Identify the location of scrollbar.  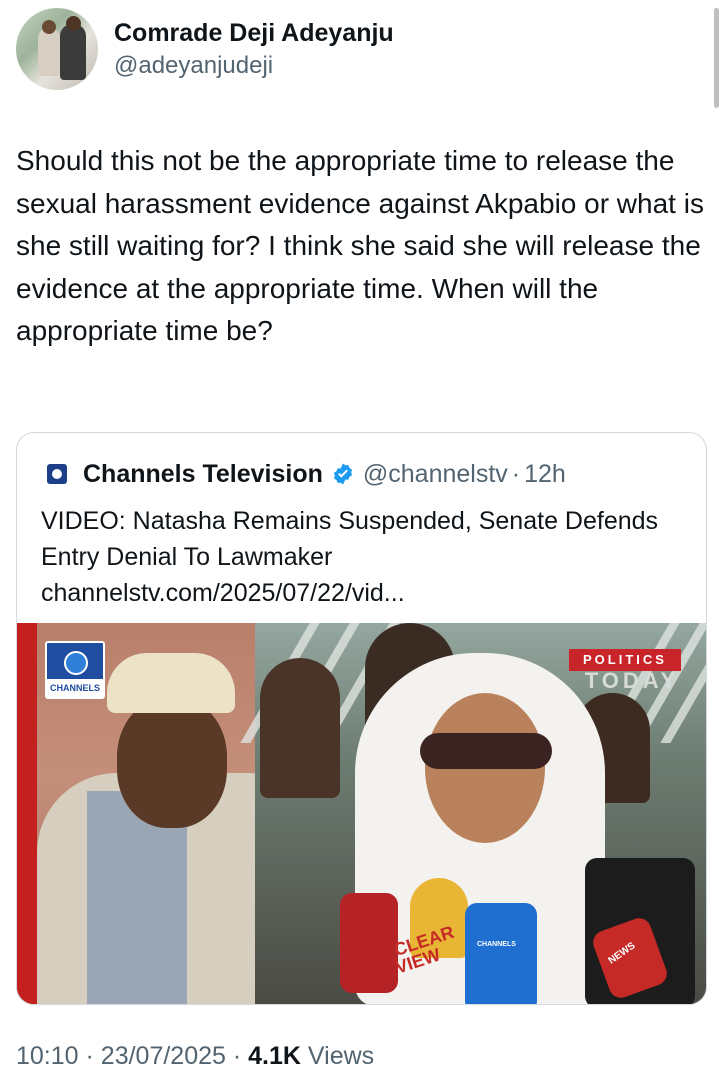
(716, 58).